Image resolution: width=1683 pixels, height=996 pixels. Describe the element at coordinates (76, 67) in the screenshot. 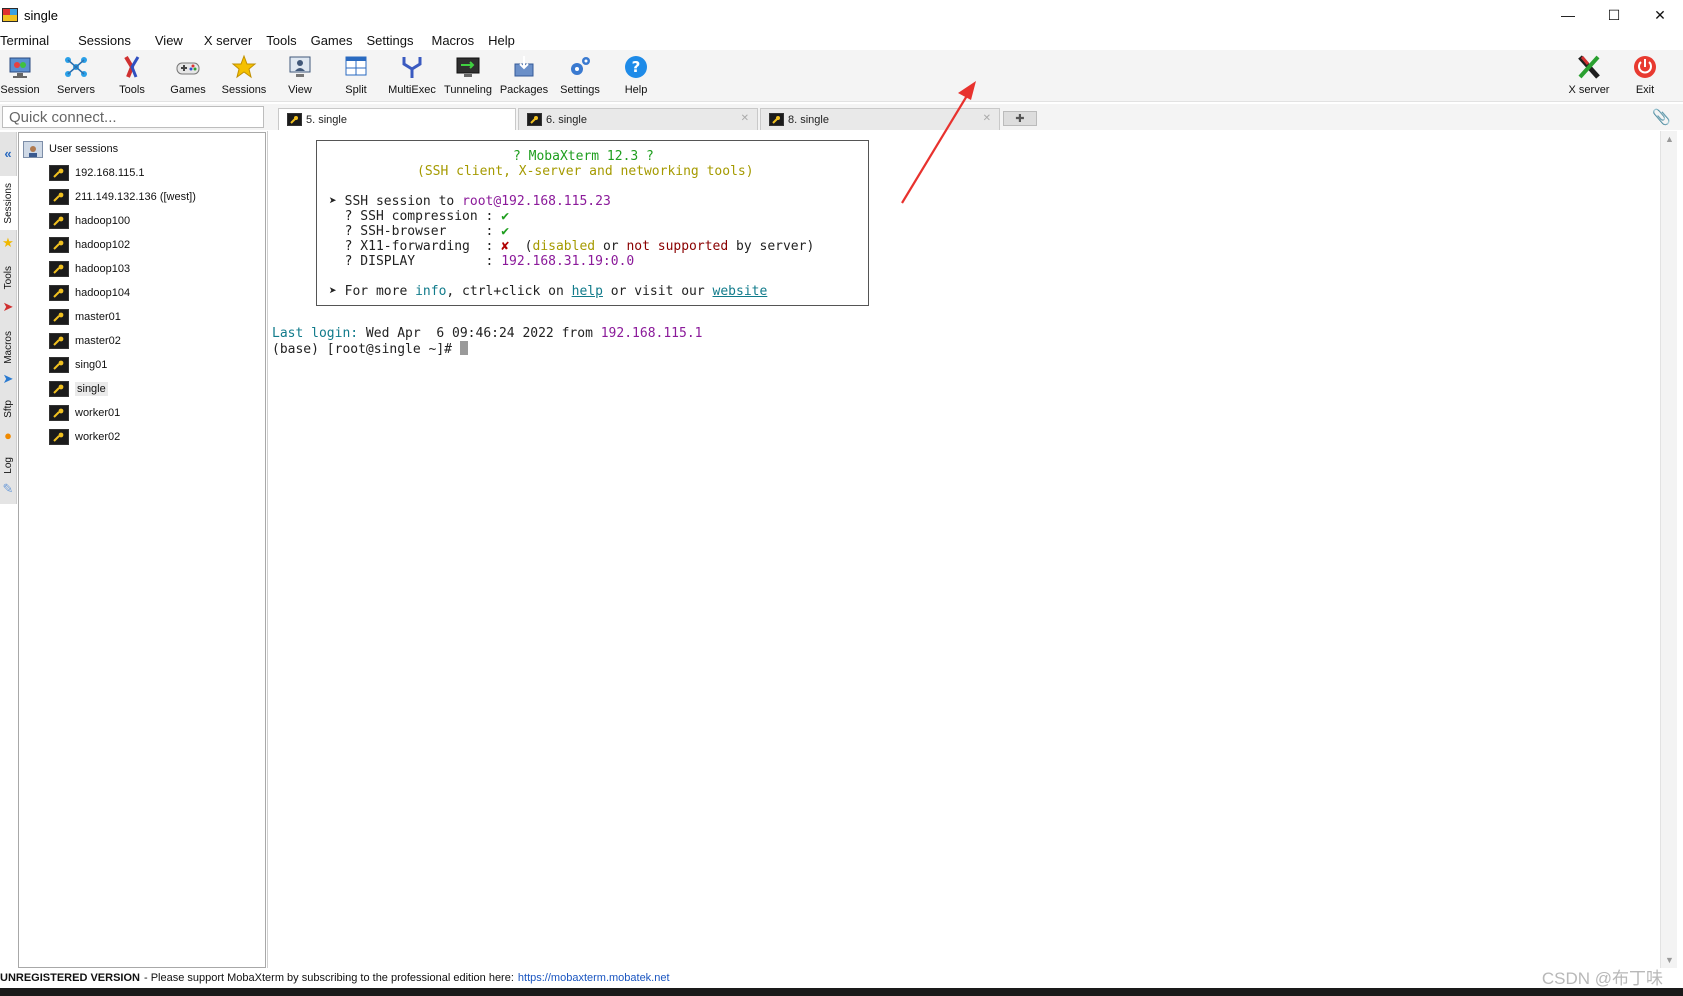

I see `servers-icon` at that location.